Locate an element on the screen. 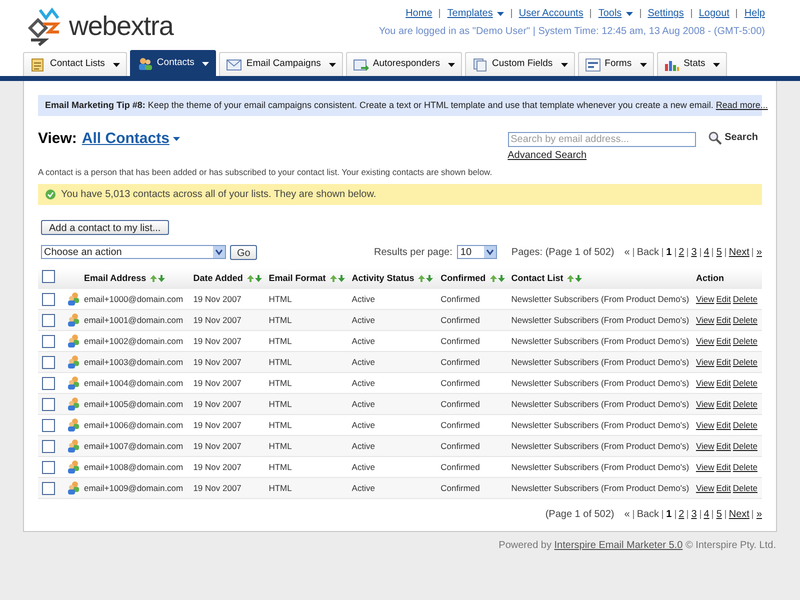  go-button: Go is located at coordinates (244, 252).